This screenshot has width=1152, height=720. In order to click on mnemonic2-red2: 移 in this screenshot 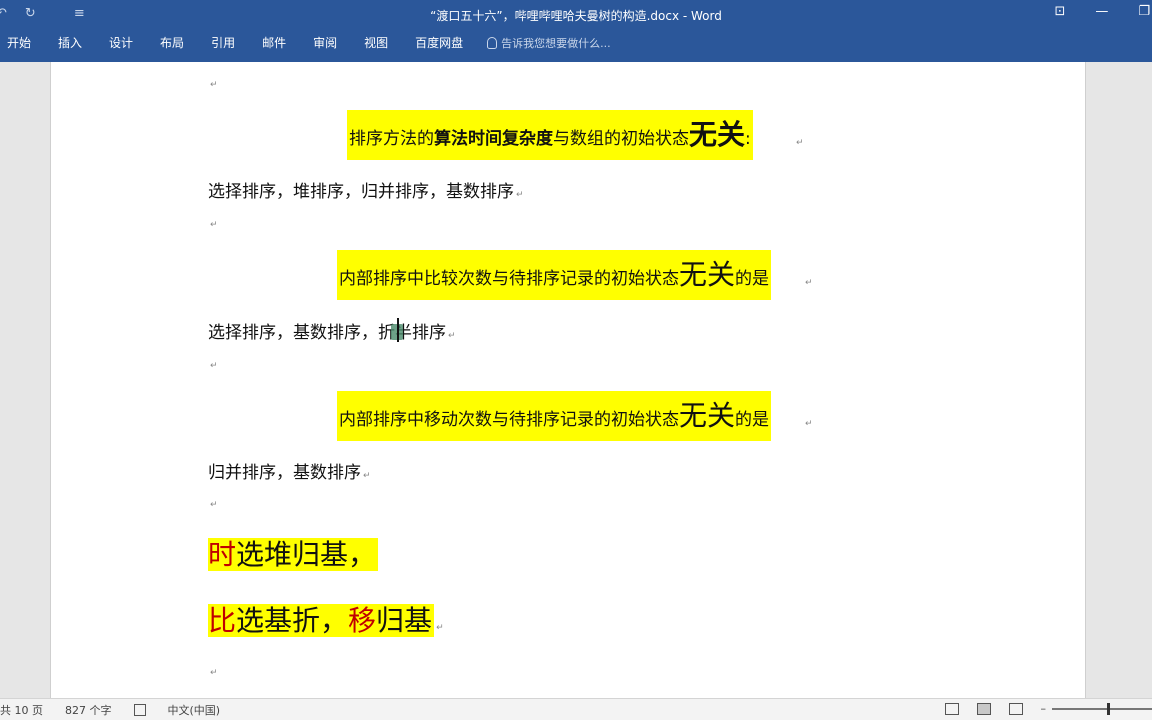, I will do `click(362, 620)`.